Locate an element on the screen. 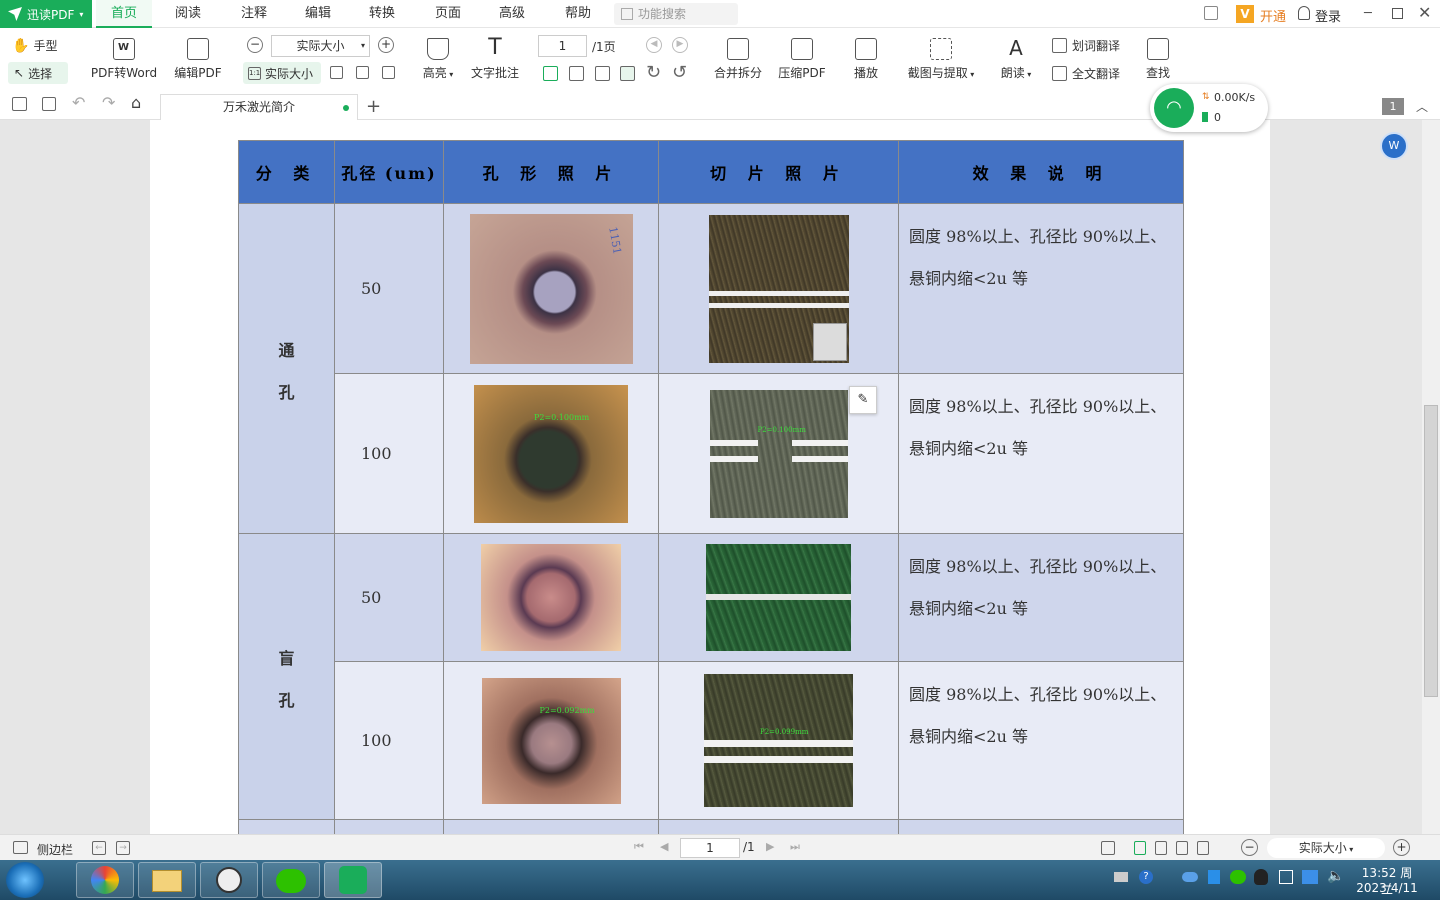  undo-icon: ↶ is located at coordinates (78, 102).